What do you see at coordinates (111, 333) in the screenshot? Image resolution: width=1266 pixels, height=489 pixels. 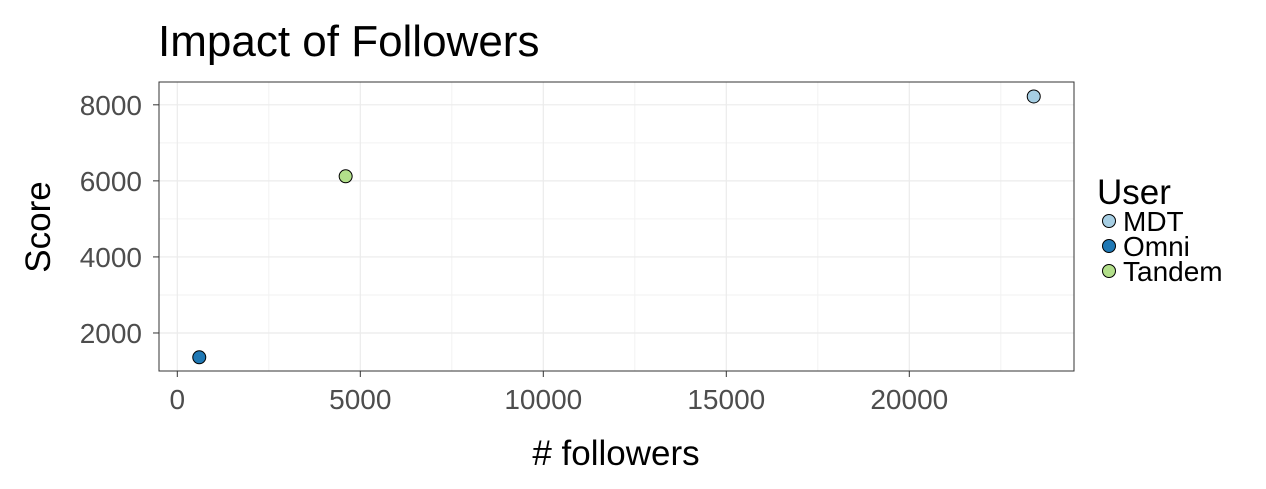 I see `y-tick-label: 2000` at bounding box center [111, 333].